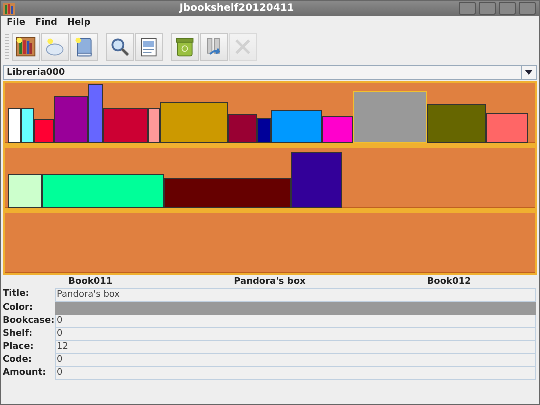  What do you see at coordinates (16, 294) in the screenshot?
I see `field-label: Title:` at bounding box center [16, 294].